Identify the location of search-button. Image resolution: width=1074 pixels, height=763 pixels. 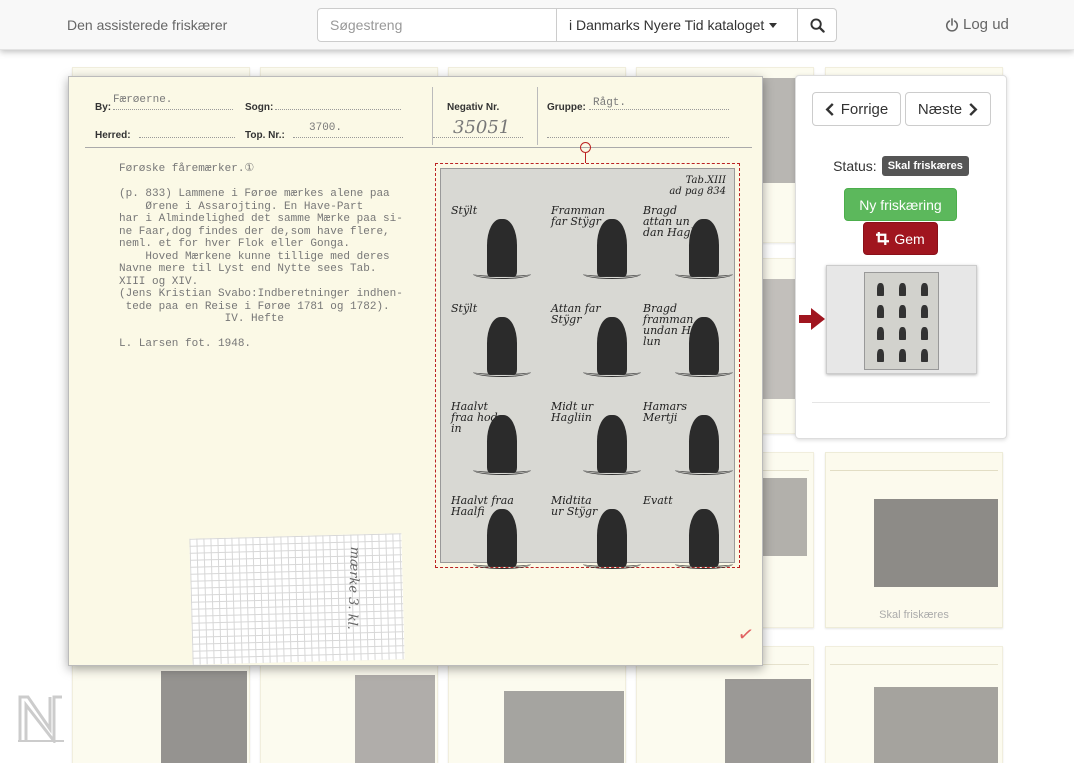
(817, 25).